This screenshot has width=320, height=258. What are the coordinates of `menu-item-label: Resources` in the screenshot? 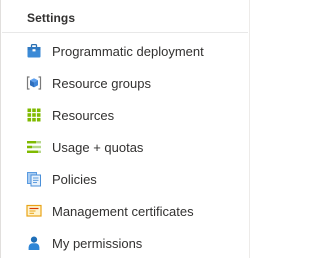 It's located at (83, 115).